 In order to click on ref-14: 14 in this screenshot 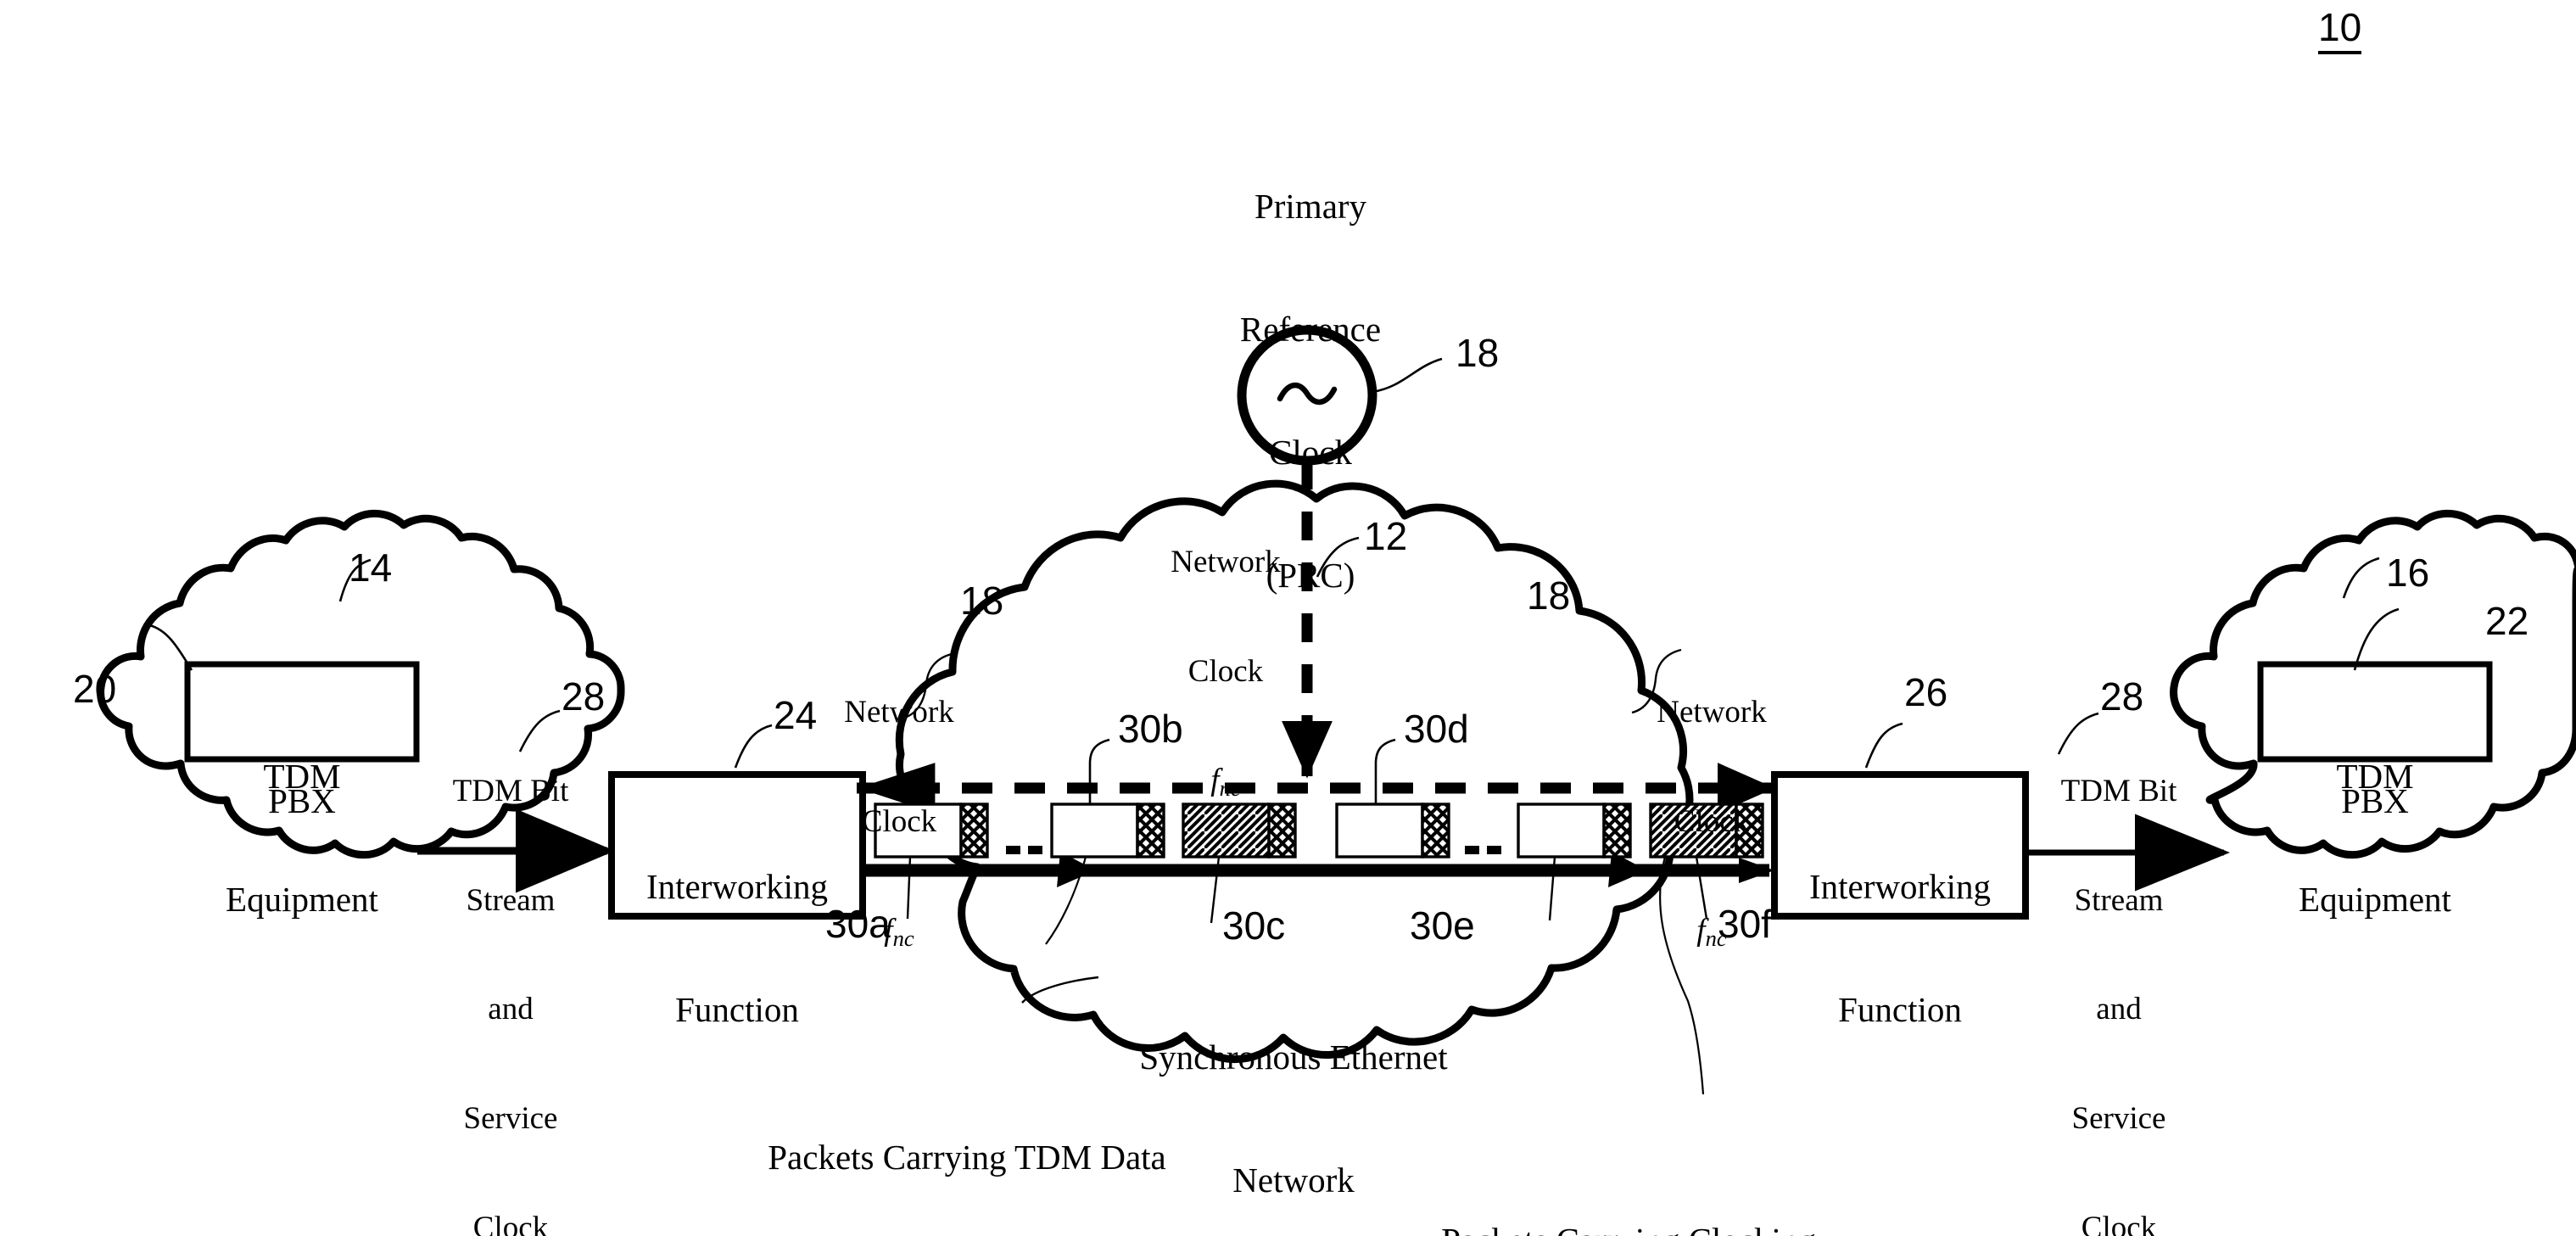, I will do `click(371, 567)`.